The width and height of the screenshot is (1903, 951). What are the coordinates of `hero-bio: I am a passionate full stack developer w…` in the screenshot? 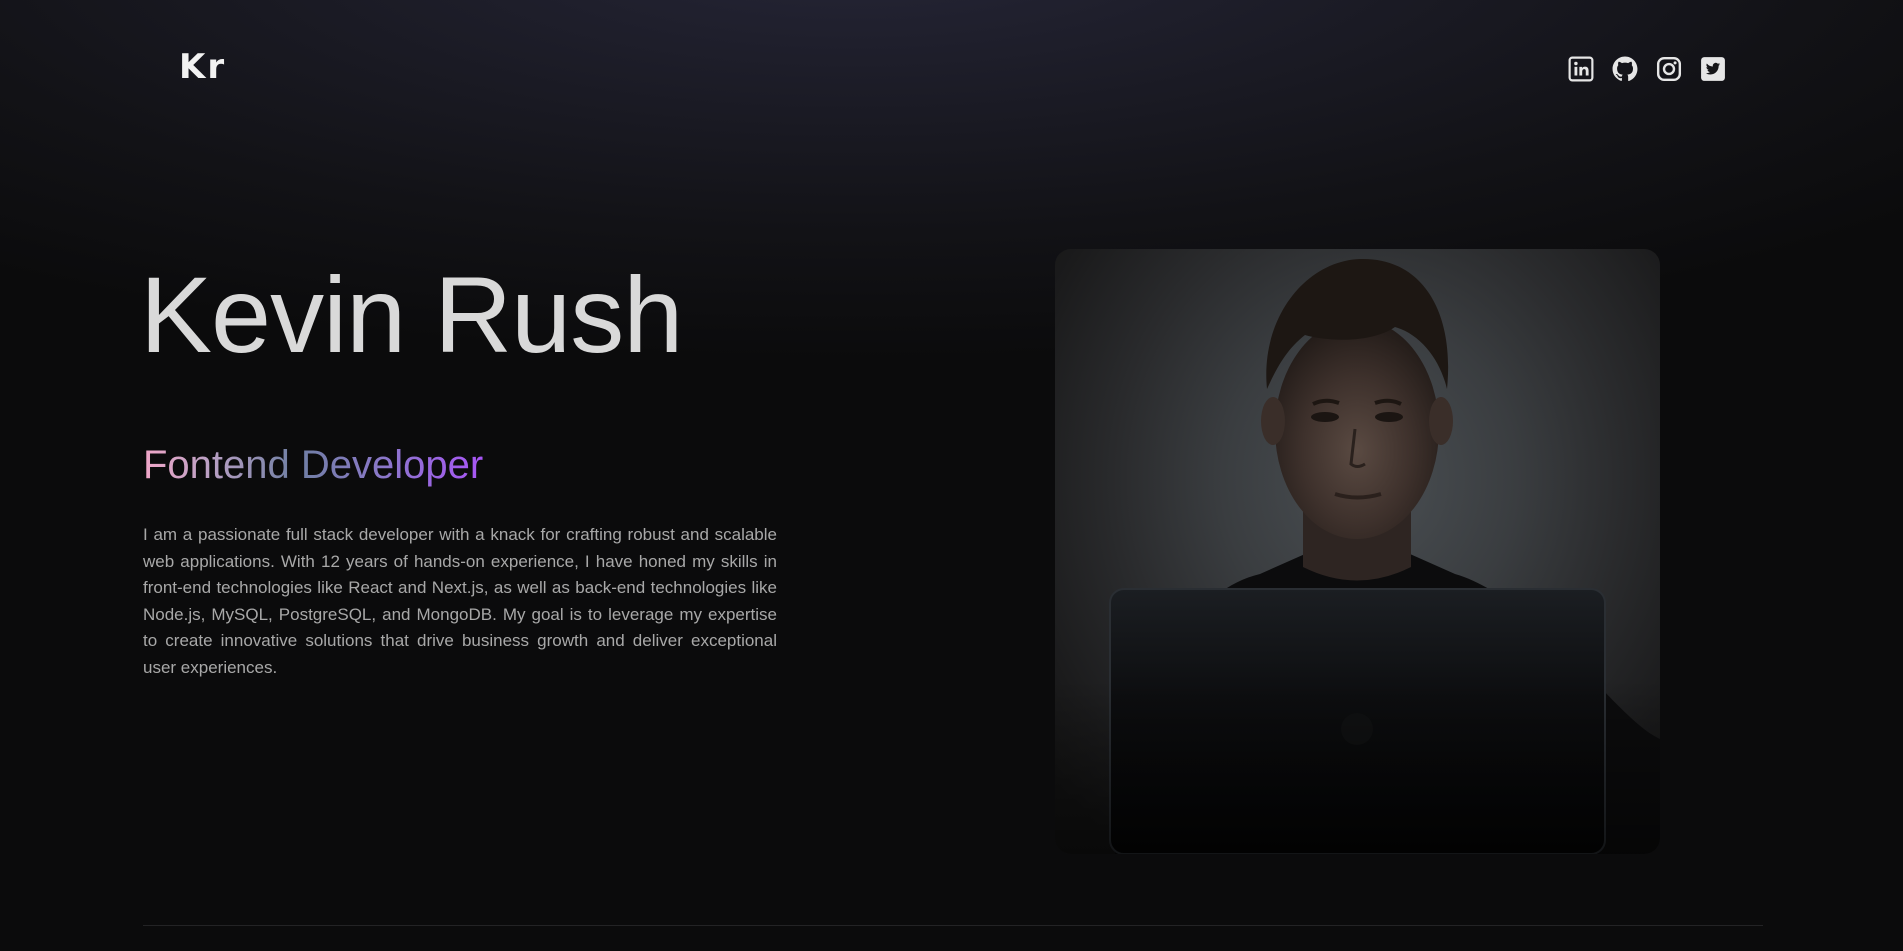 It's located at (460, 601).